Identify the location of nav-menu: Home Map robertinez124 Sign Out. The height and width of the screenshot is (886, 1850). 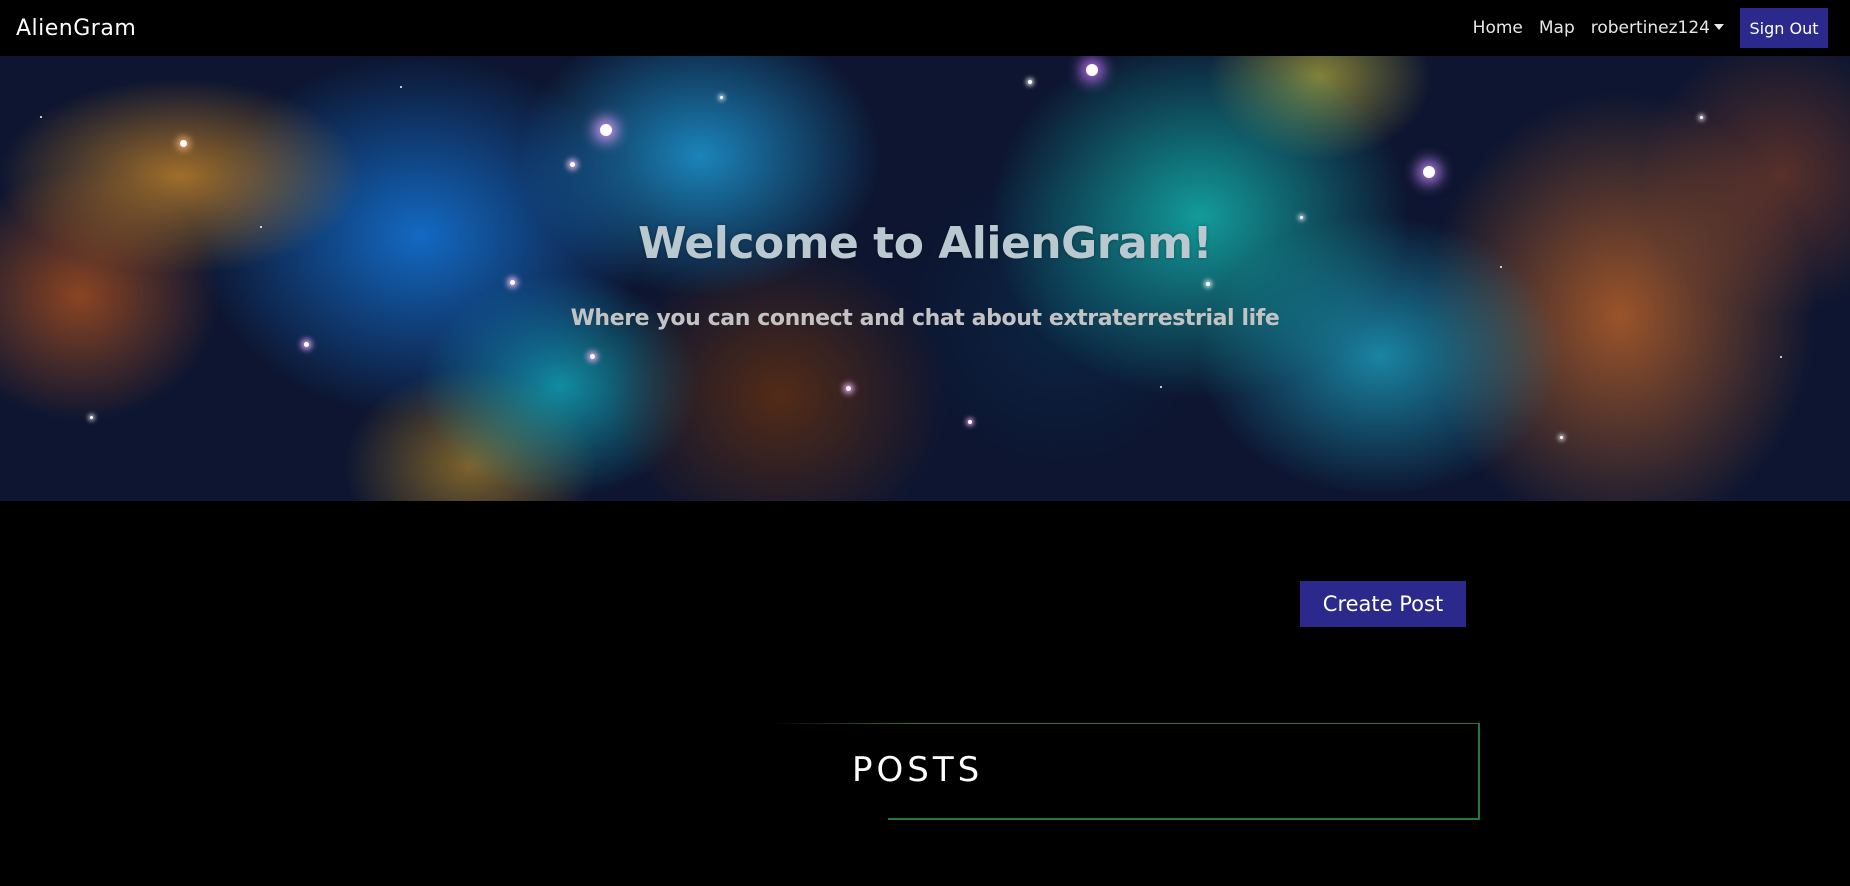
(1650, 28).